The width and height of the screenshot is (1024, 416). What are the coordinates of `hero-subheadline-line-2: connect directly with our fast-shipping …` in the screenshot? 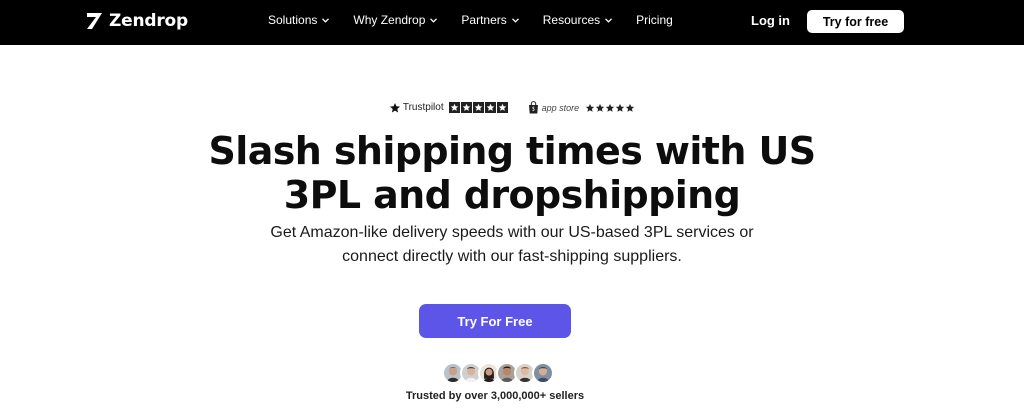 It's located at (512, 256).